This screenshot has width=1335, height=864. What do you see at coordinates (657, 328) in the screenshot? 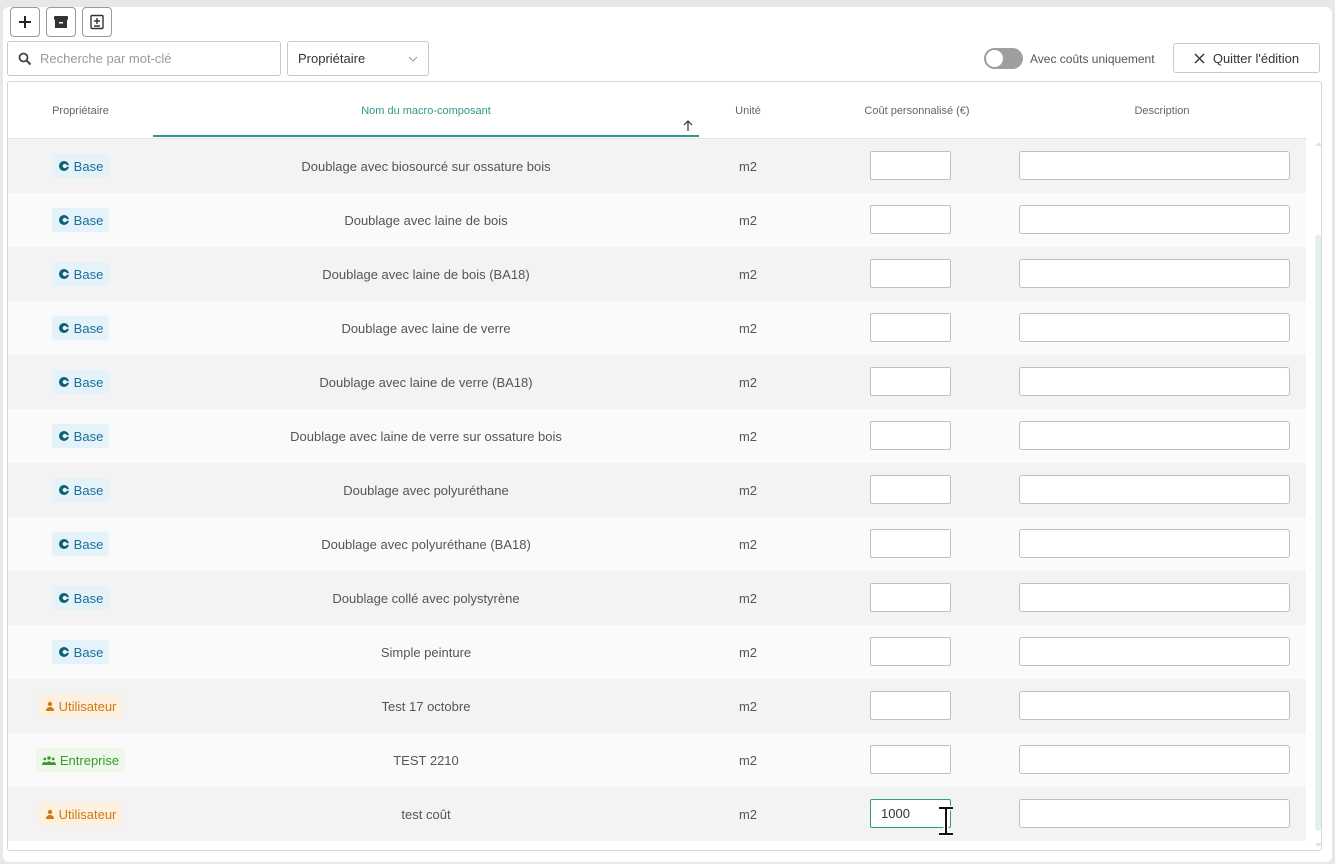
I see `table-row: Base Doublage avec laine de verre m2` at bounding box center [657, 328].